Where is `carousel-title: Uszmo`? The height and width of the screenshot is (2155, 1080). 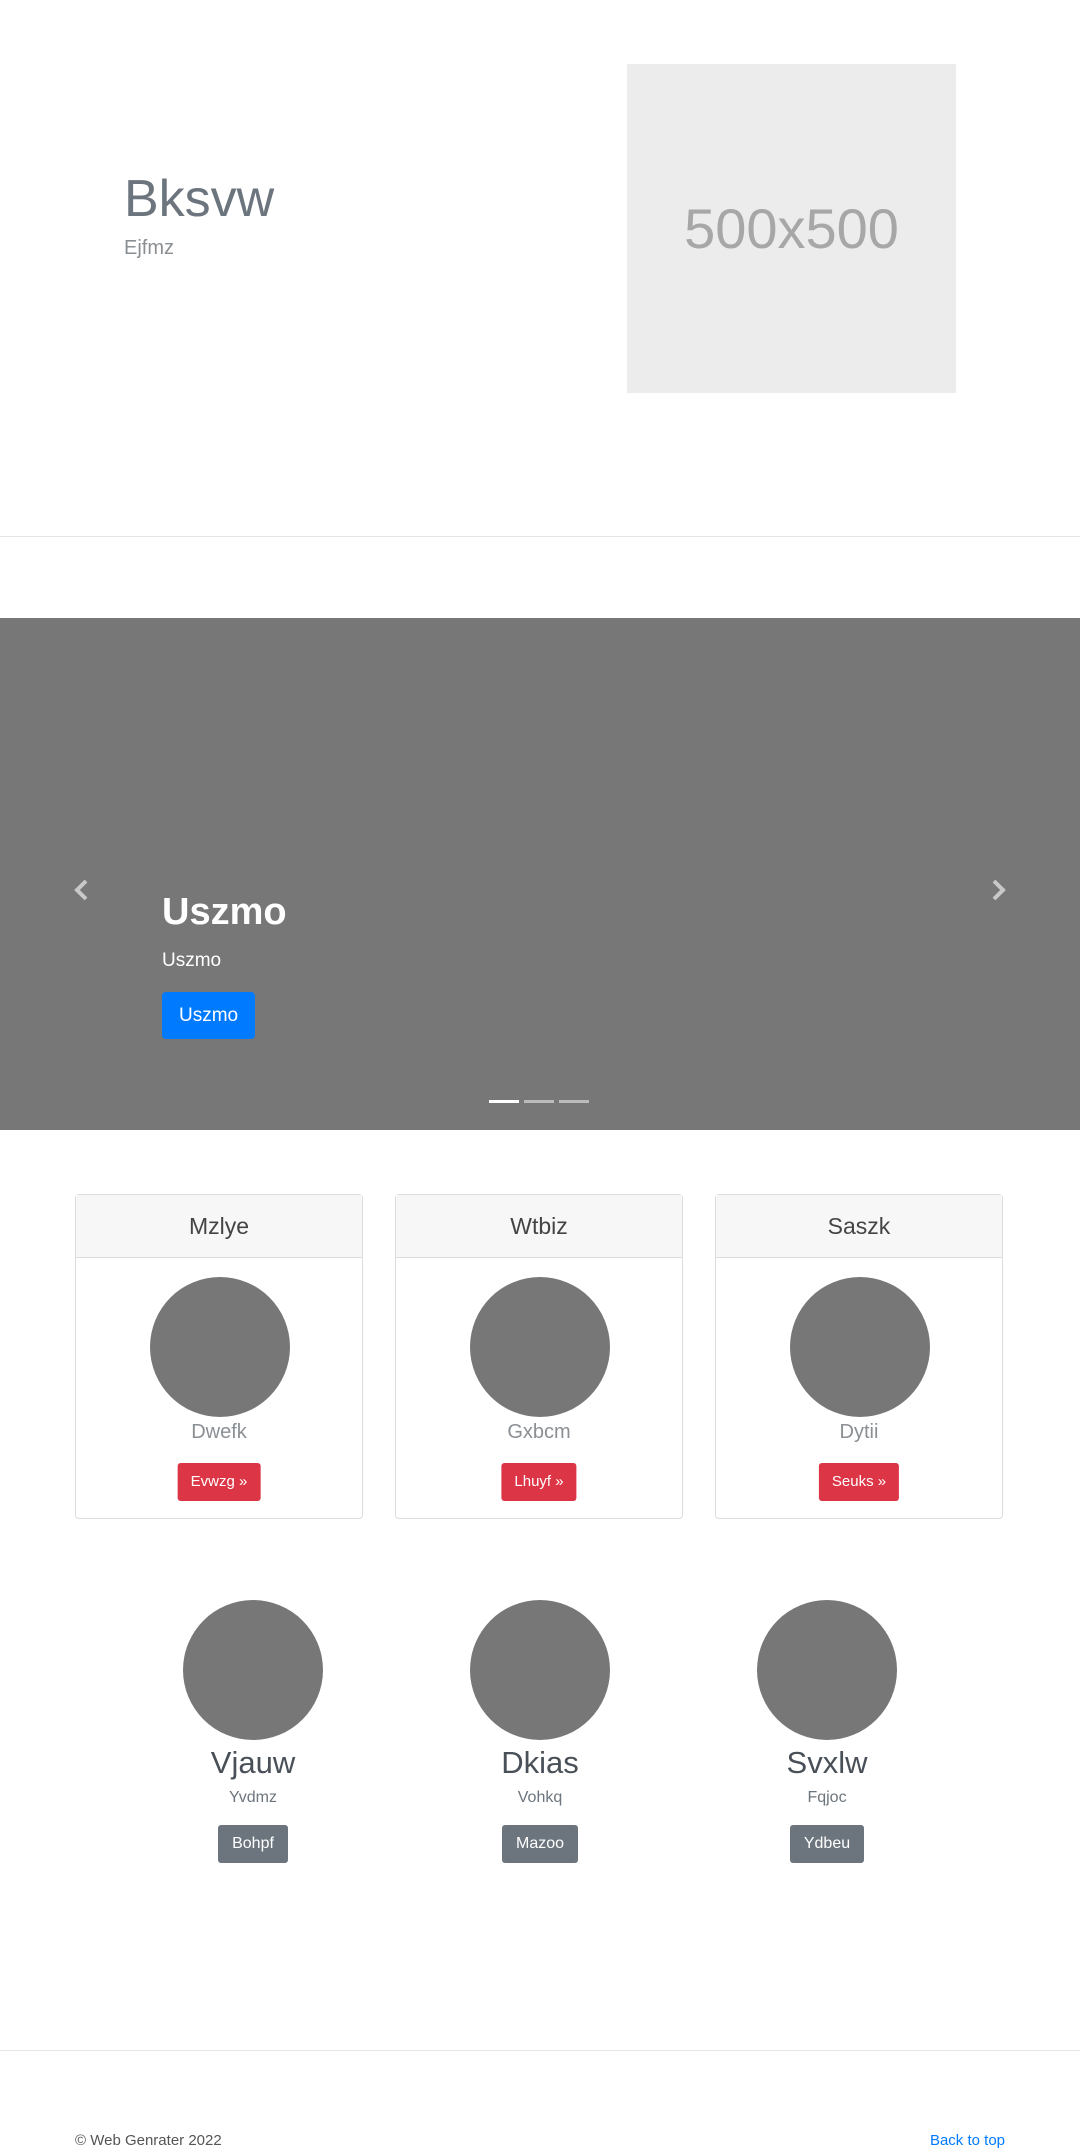
carousel-title: Uszmo is located at coordinates (224, 912).